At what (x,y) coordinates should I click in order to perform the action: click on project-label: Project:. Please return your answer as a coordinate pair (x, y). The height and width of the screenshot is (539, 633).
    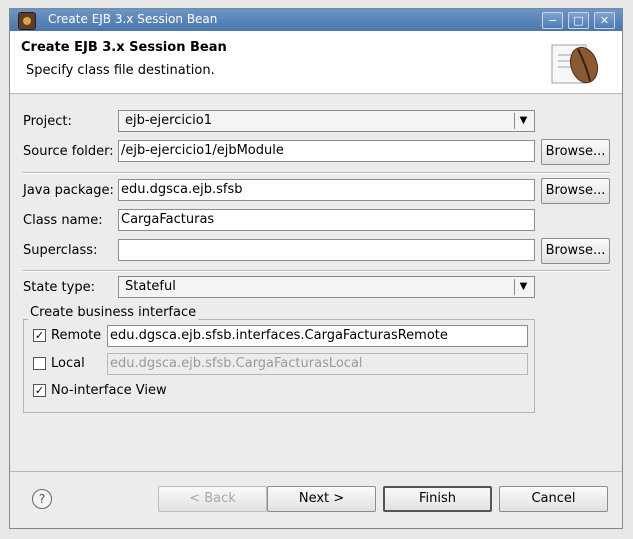
    Looking at the image, I should click on (47, 121).